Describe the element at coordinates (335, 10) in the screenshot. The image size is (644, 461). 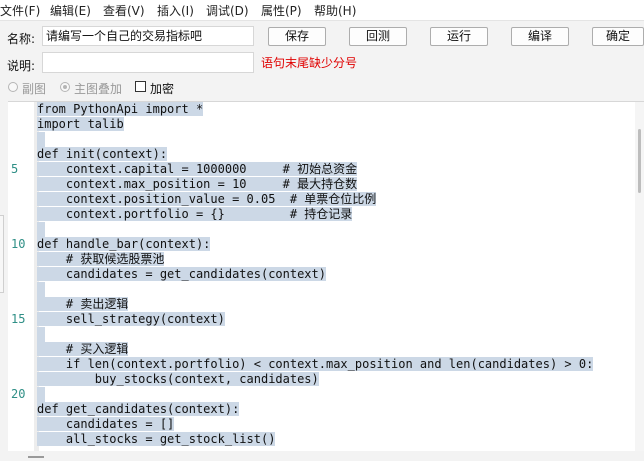
I see `menu-help: 帮助(H)` at that location.